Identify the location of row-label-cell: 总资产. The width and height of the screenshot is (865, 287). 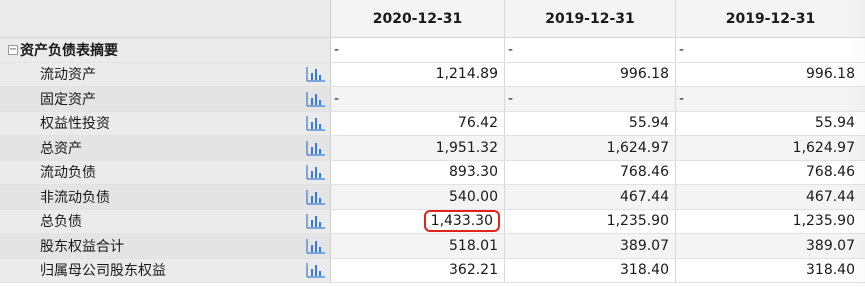
(165, 148).